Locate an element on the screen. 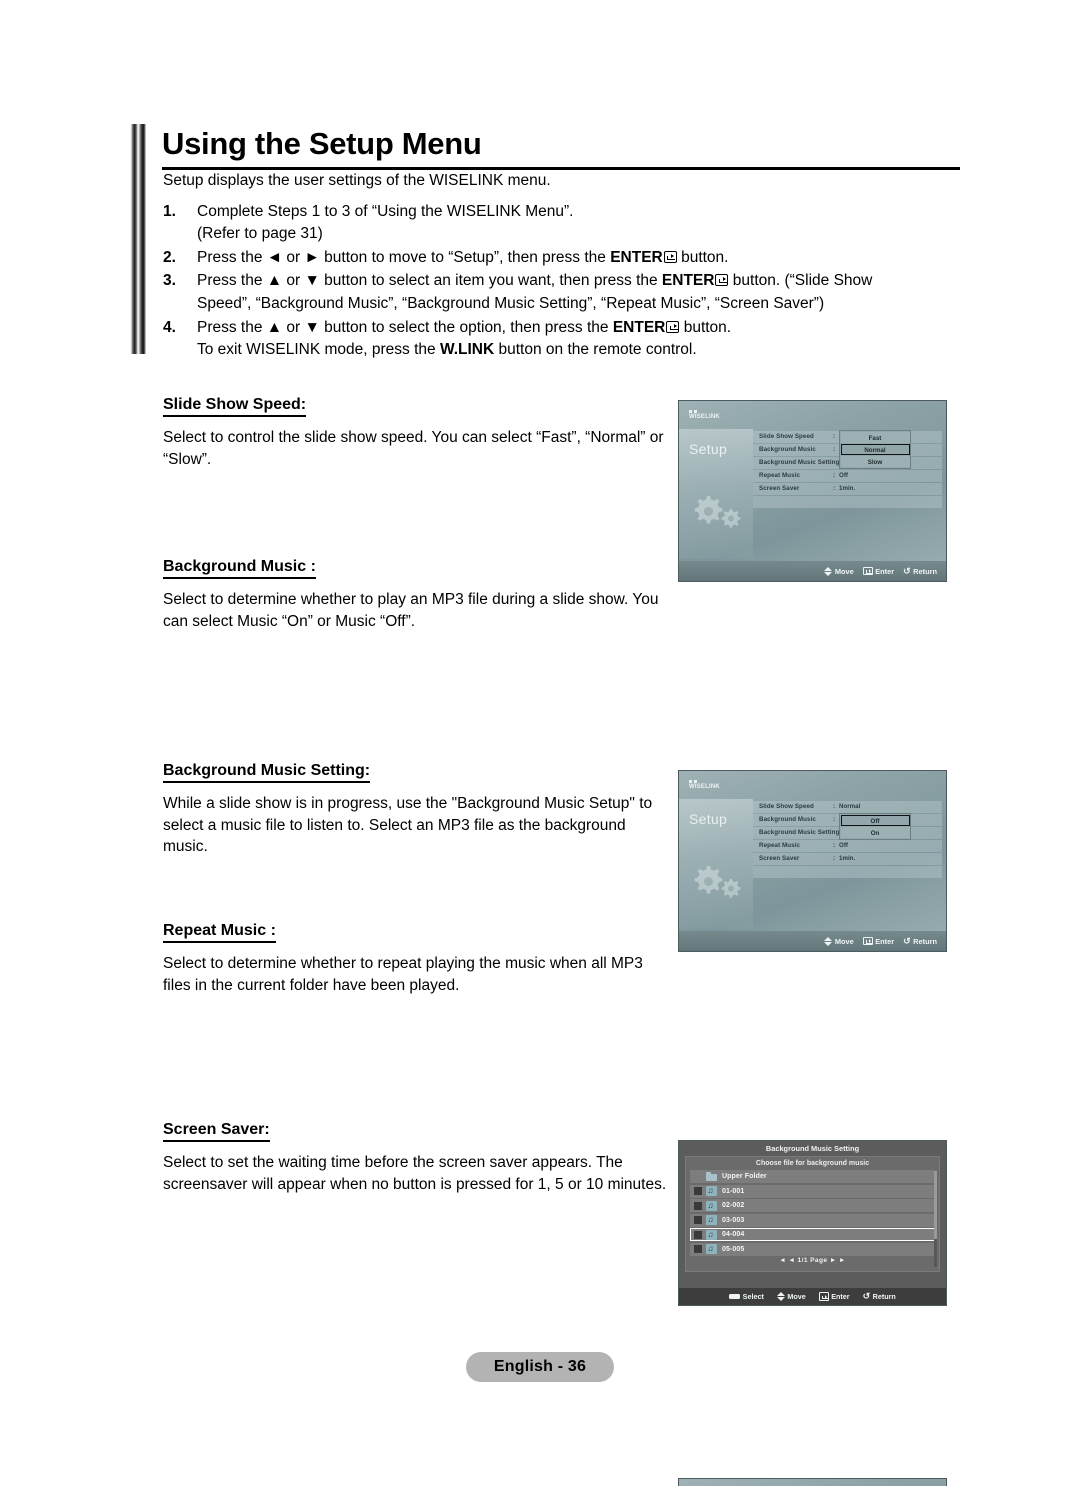 The image size is (1080, 1486). wiselink-logo: WISELINK is located at coordinates (704, 415).